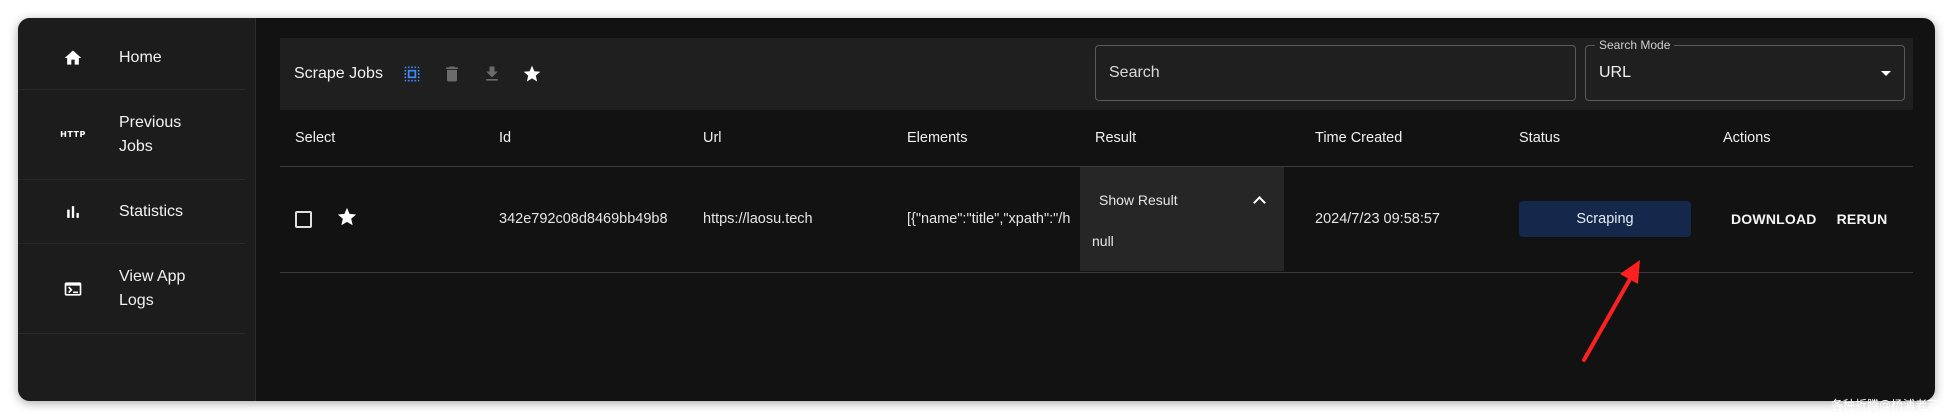 The image size is (1953, 419). I want to click on page-title: Scrape Jobs, so click(338, 73).